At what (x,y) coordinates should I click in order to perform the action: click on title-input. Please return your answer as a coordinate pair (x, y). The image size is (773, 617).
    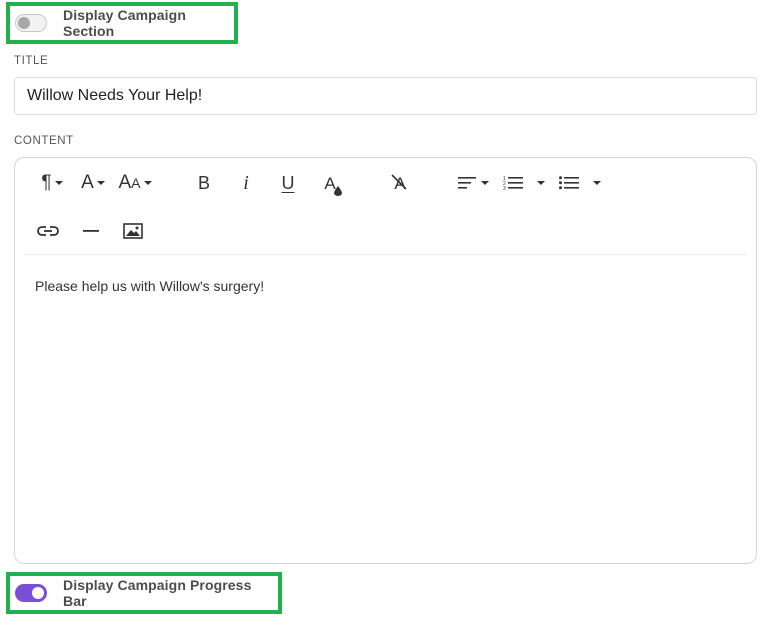
    Looking at the image, I should click on (385, 96).